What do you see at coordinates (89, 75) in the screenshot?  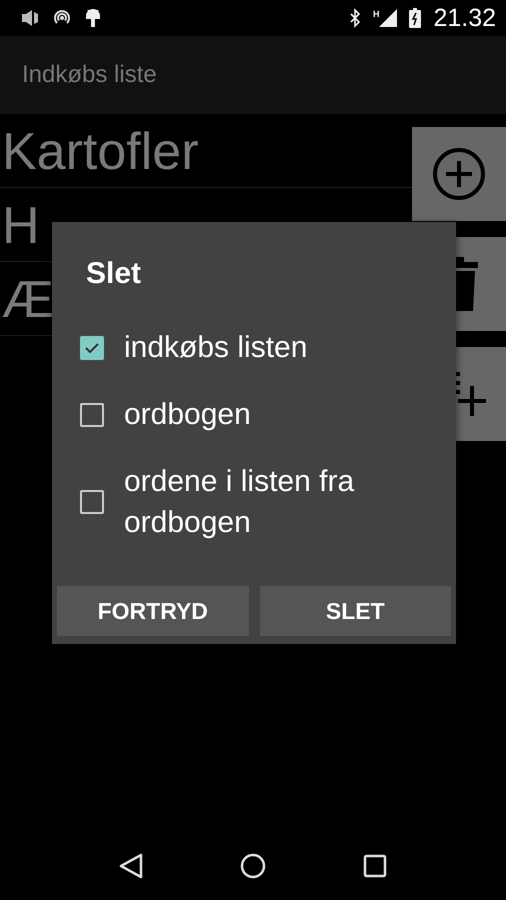 I see `app-title: Indkøbs liste` at bounding box center [89, 75].